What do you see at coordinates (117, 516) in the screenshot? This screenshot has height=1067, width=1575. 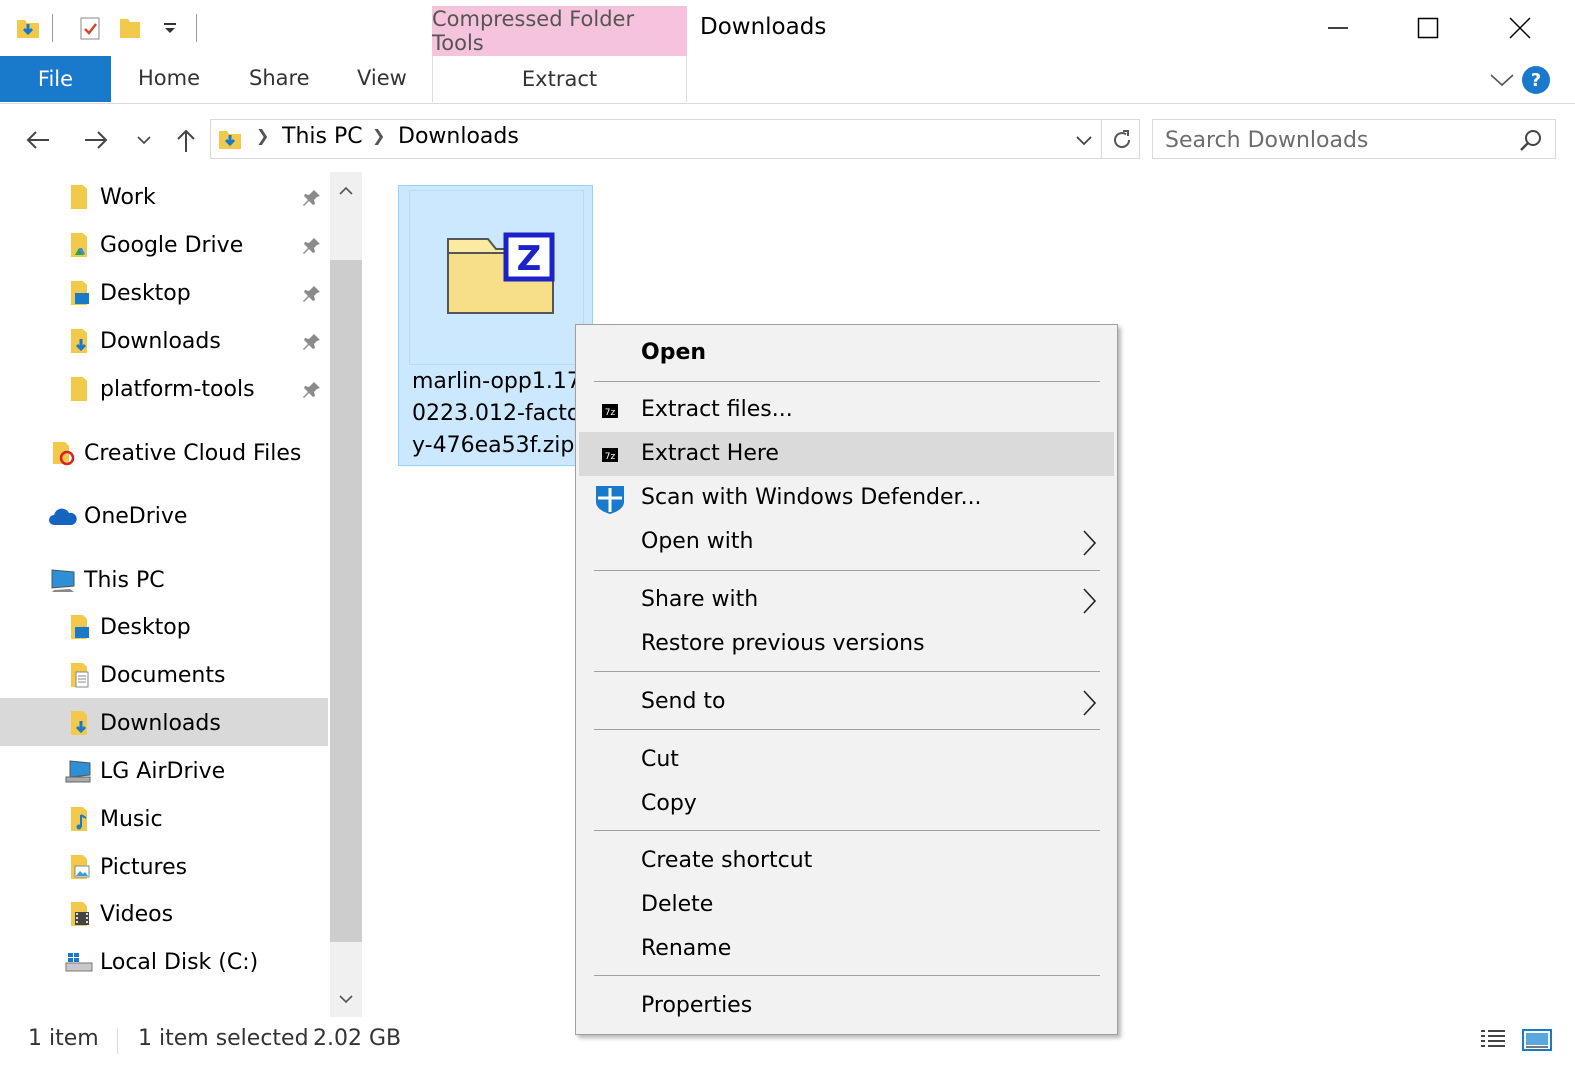 I see `nav-item-onedrive: OneDrive` at bounding box center [117, 516].